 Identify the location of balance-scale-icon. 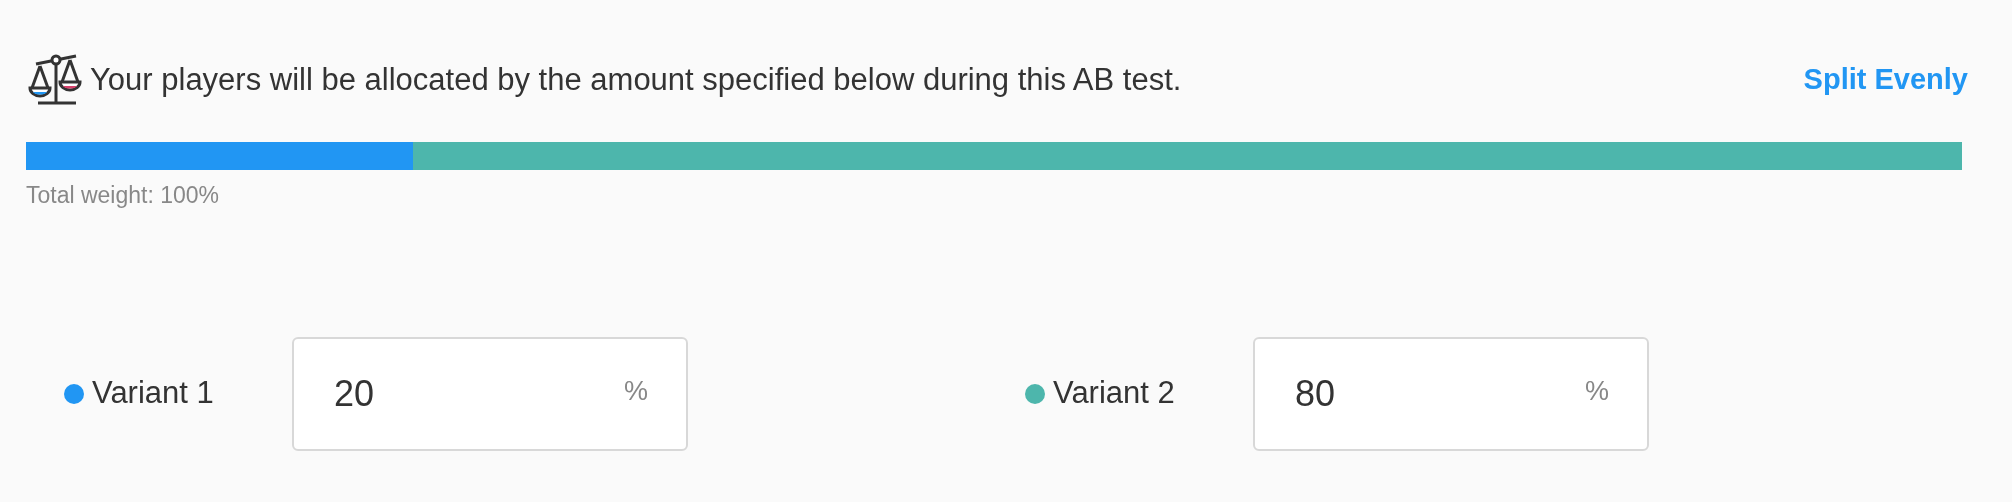
(55, 80).